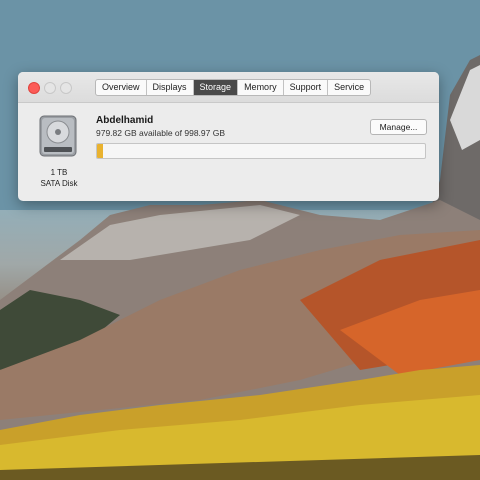 This screenshot has width=480, height=480. Describe the element at coordinates (161, 133) in the screenshot. I see `volume-free-space: 979.82 GB available of 998.97 GB` at that location.